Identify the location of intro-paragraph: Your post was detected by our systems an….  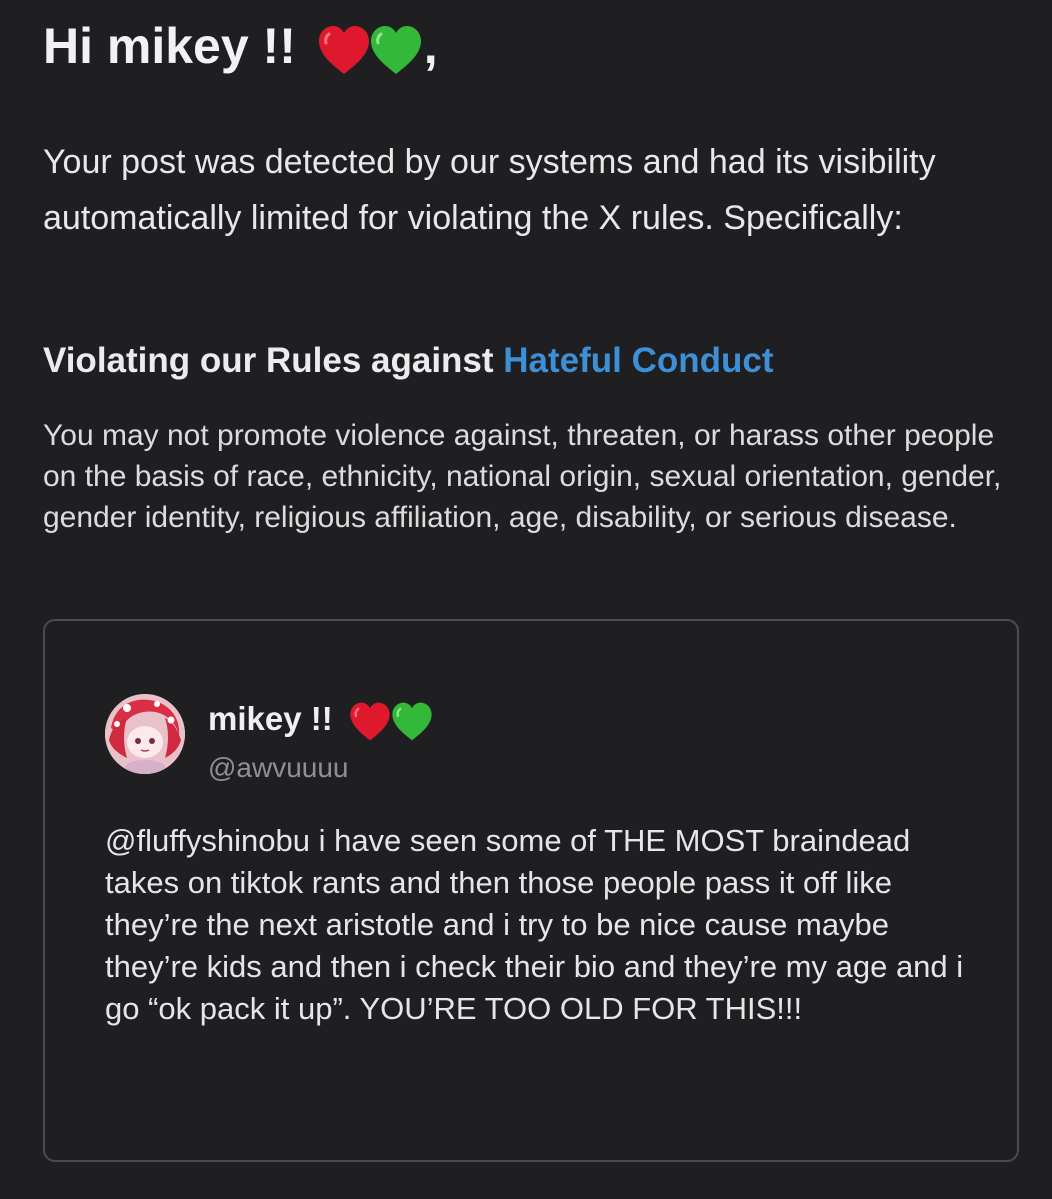
(489, 190).